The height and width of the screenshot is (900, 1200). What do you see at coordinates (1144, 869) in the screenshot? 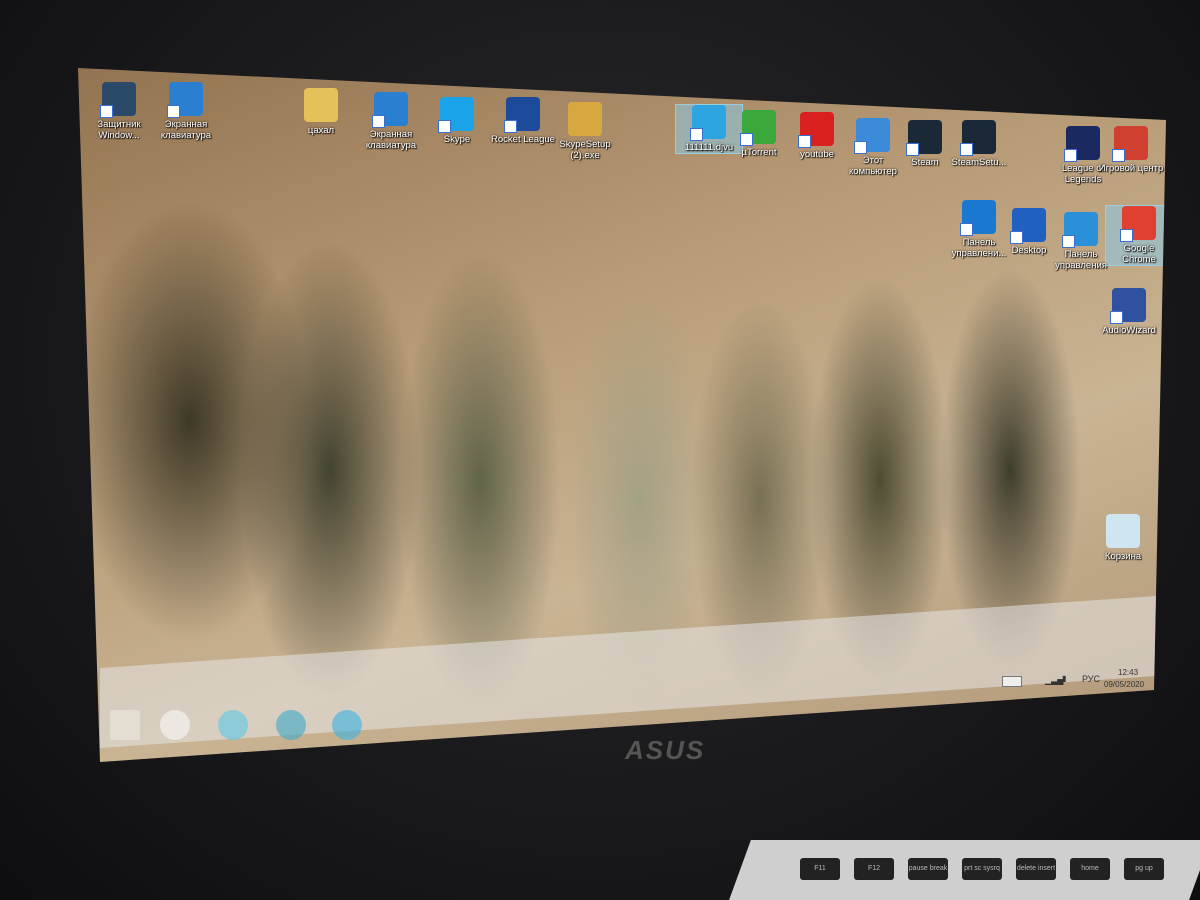
I see `keyboard-key: pg up` at bounding box center [1144, 869].